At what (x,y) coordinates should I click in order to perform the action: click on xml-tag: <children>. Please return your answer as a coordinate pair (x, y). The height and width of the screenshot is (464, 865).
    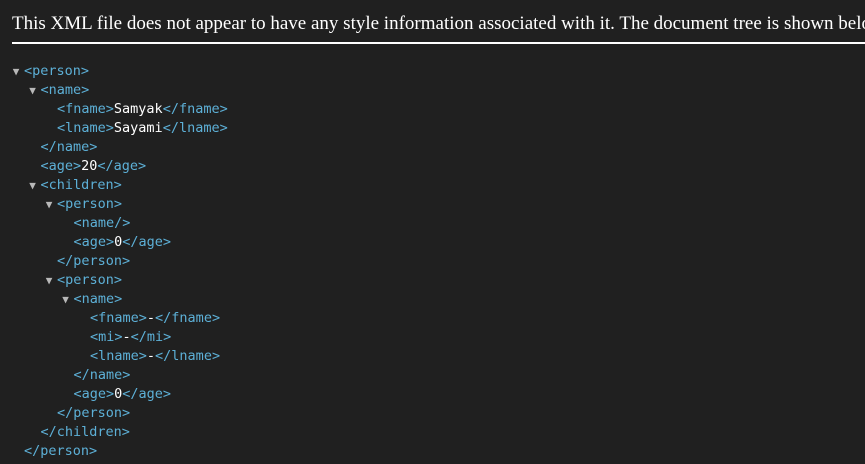
    Looking at the image, I should click on (81, 185).